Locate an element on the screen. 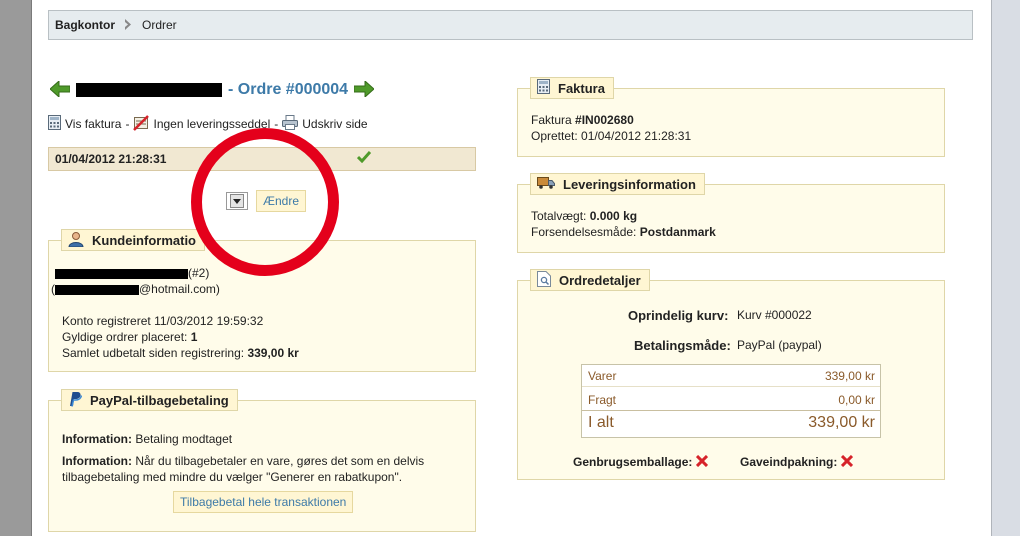  totals-row-total: I alt 339,00 kr is located at coordinates (731, 425).